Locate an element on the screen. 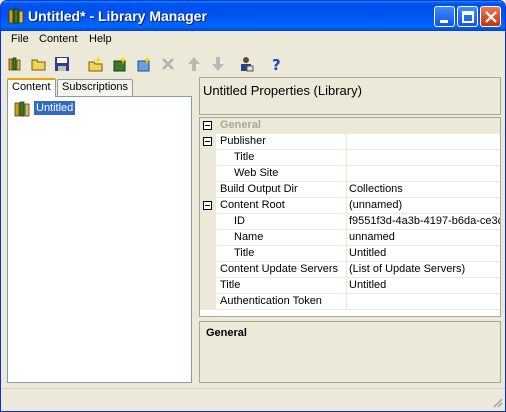 The width and height of the screenshot is (506, 412). new-content-button is located at coordinates (96, 64).